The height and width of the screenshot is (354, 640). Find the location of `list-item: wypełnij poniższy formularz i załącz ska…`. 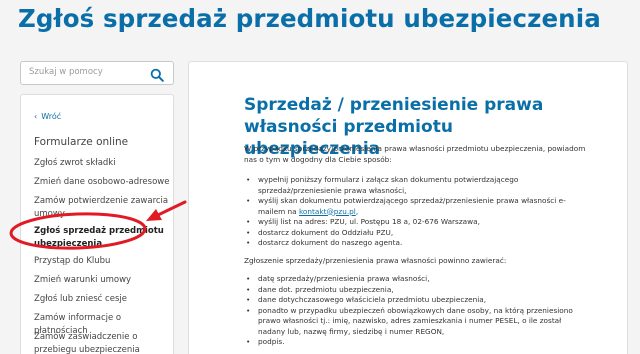

list-item: wypełnij poniższy formularz i załącz ska… is located at coordinates (414, 185).